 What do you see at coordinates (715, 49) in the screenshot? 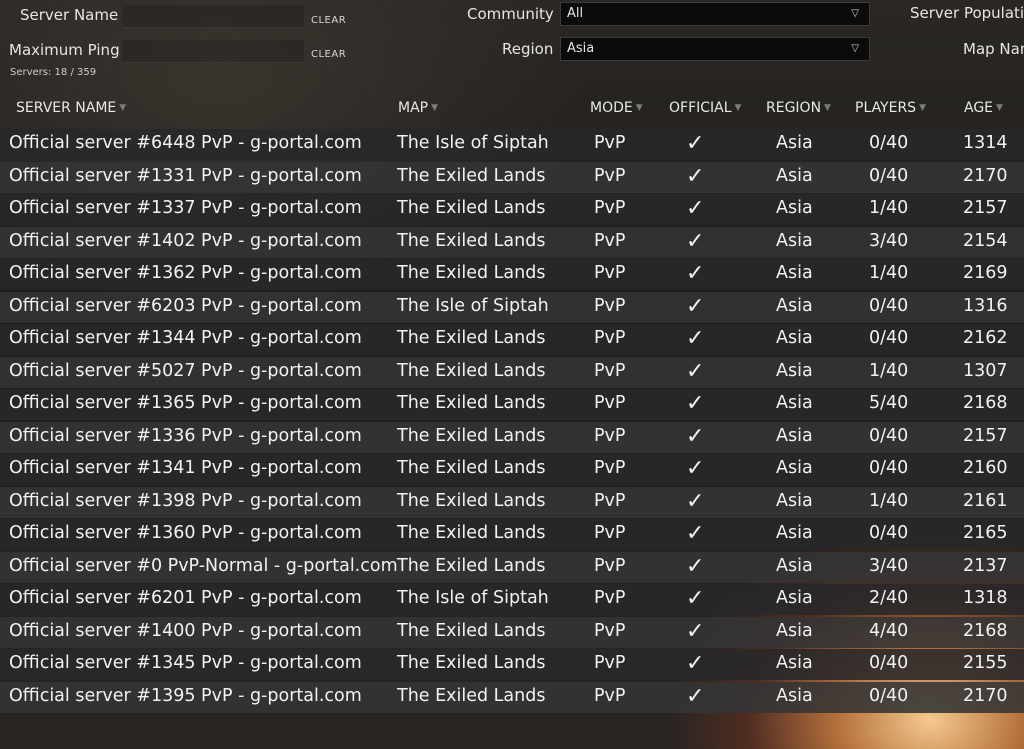
I see `region-dropdown: Asia ▽` at bounding box center [715, 49].